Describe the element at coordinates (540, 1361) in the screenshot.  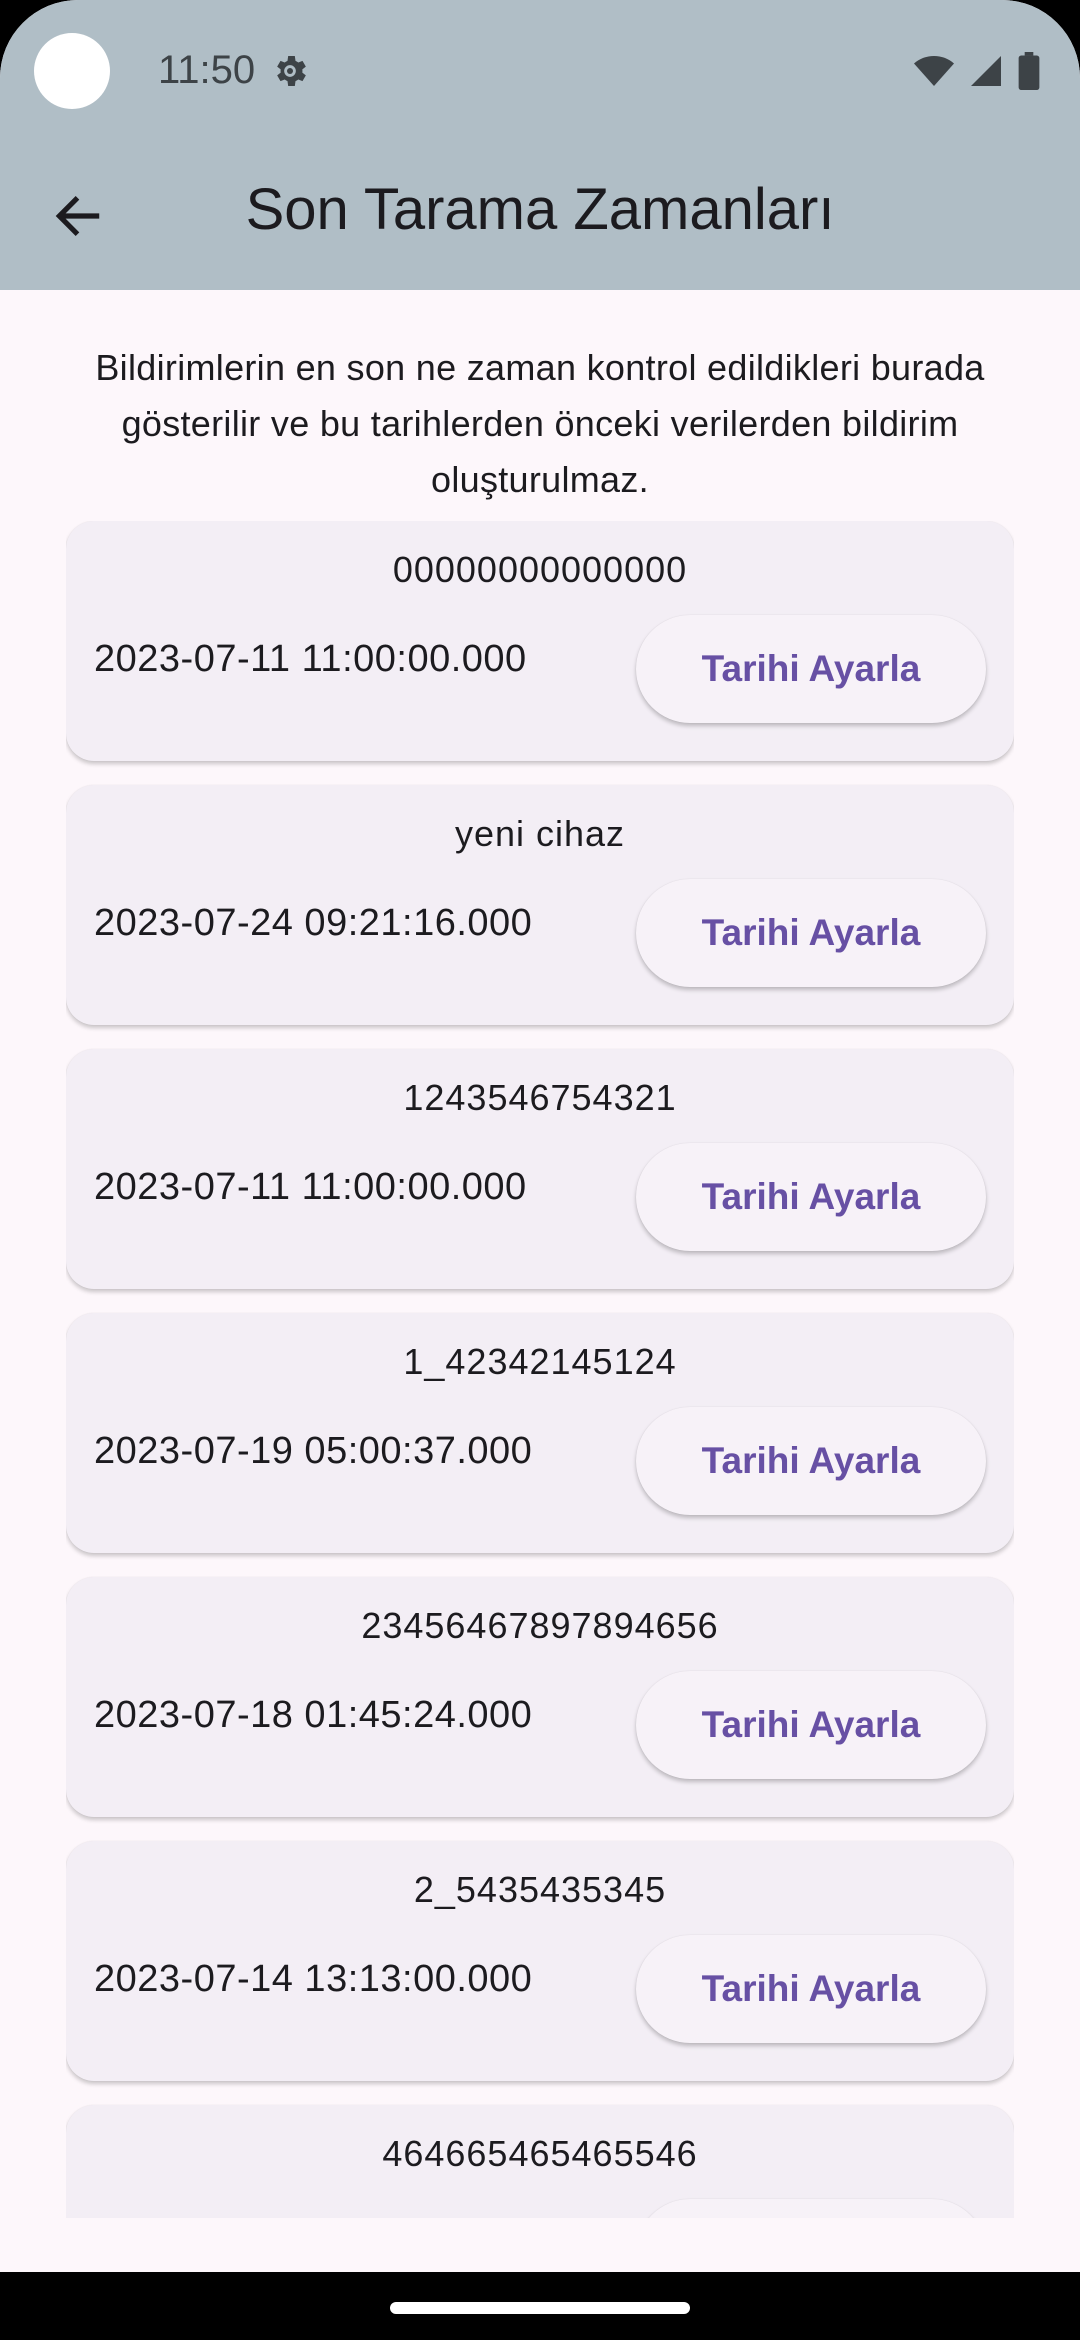
I see `device-id: 1_42342145124` at that location.